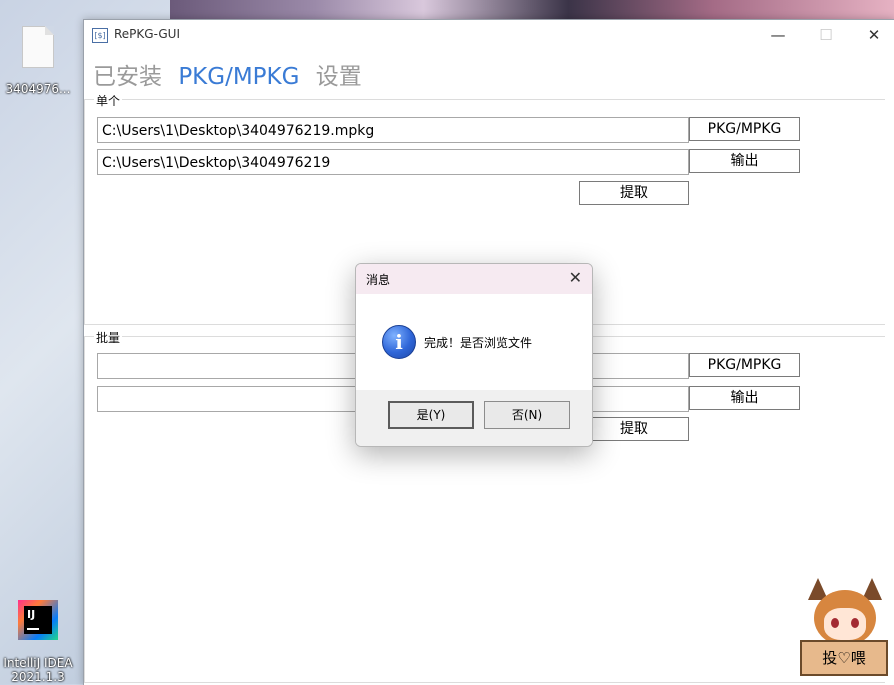 Image resolution: width=894 pixels, height=685 pixels. Describe the element at coordinates (431, 415) in the screenshot. I see `yes-button: 是(Y)` at that location.